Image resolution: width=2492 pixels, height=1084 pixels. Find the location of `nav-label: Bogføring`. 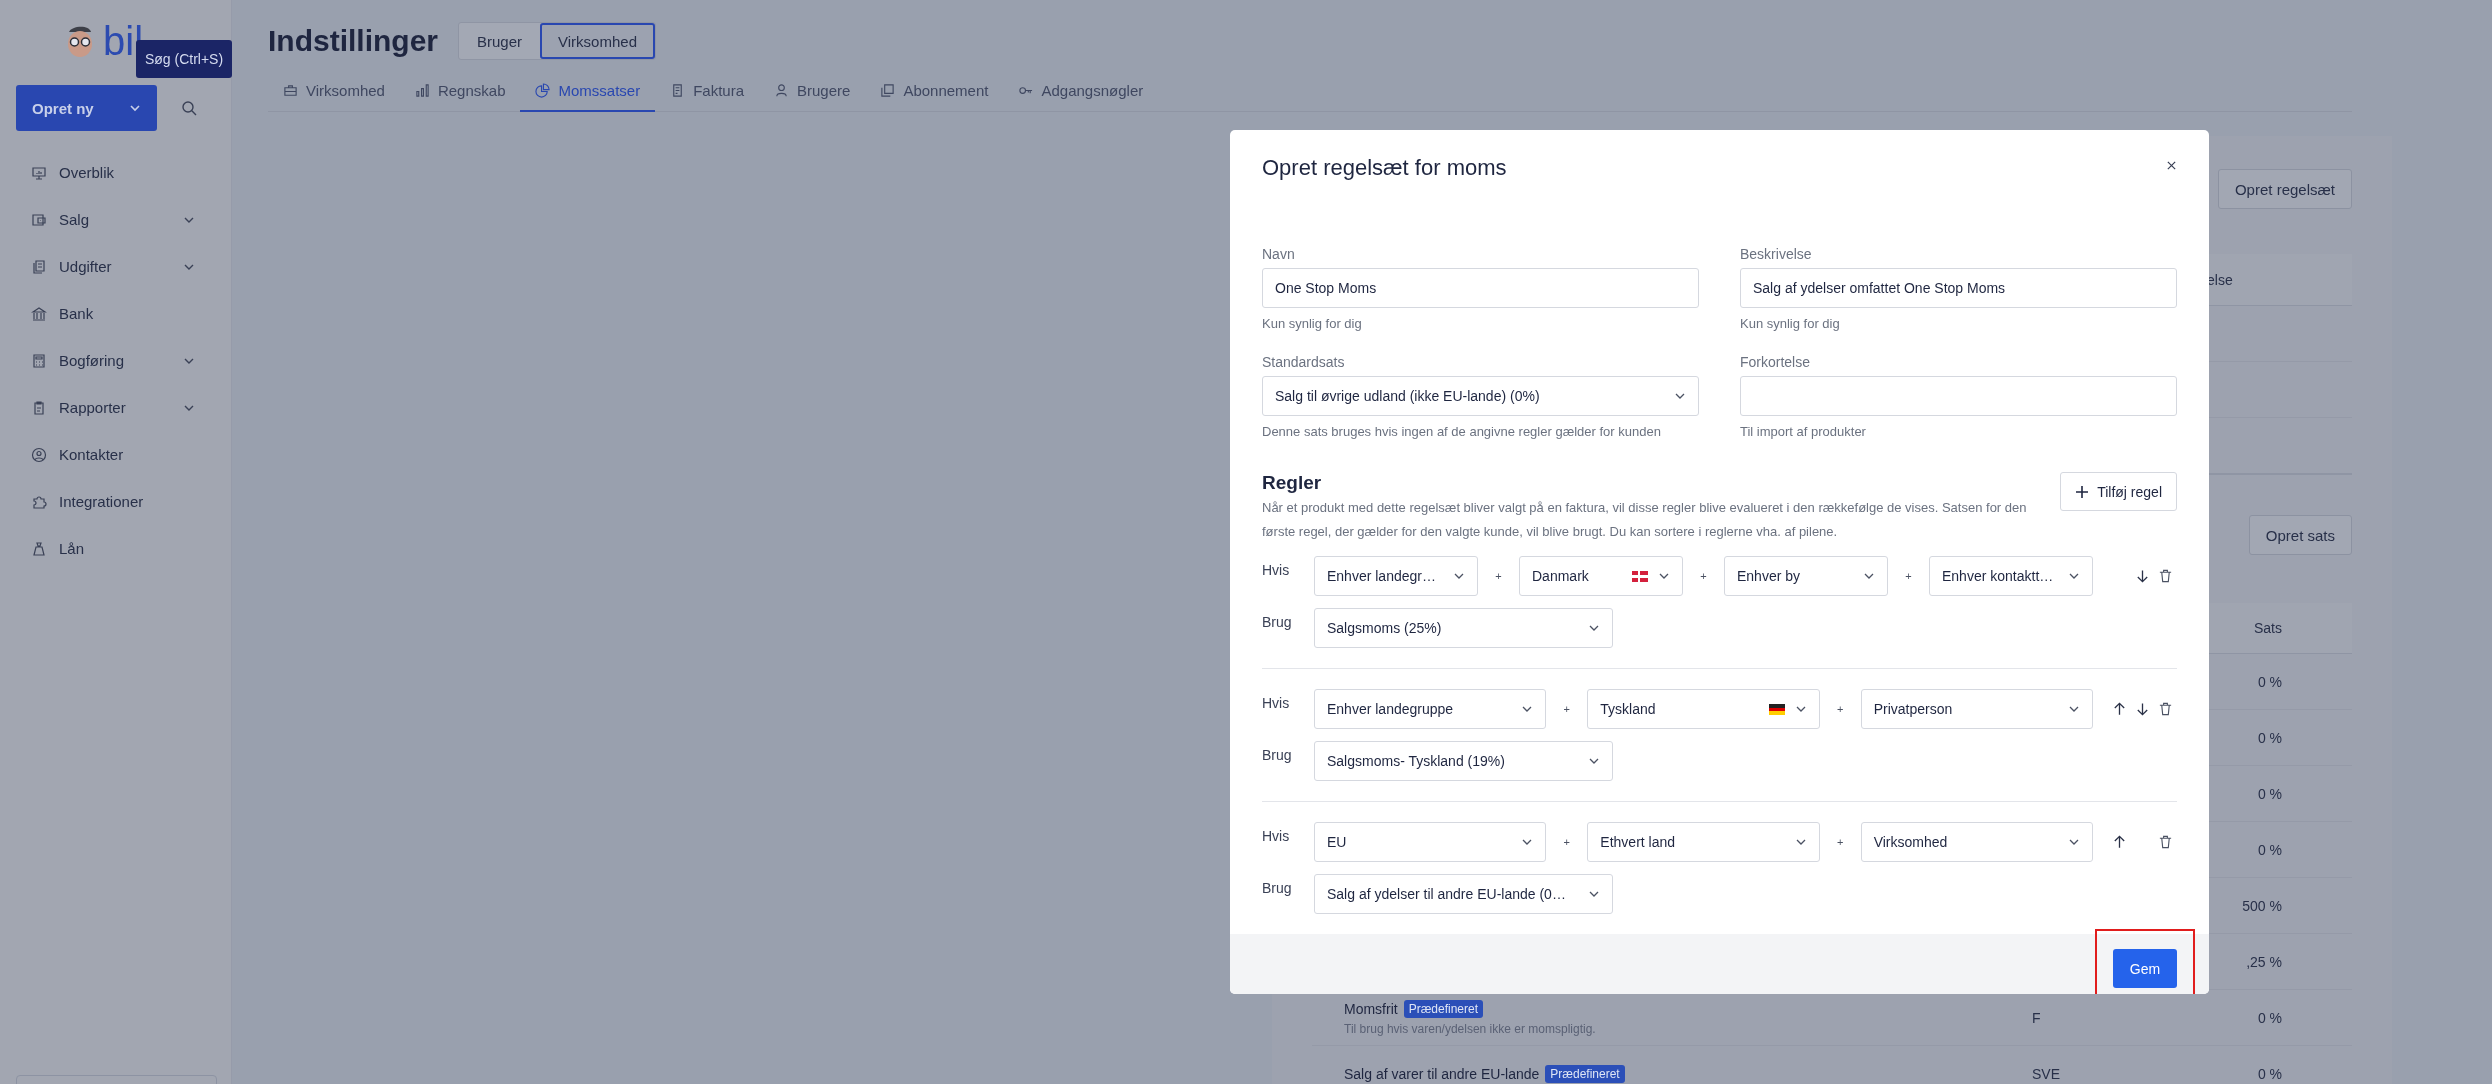

nav-label: Bogføring is located at coordinates (92, 360).